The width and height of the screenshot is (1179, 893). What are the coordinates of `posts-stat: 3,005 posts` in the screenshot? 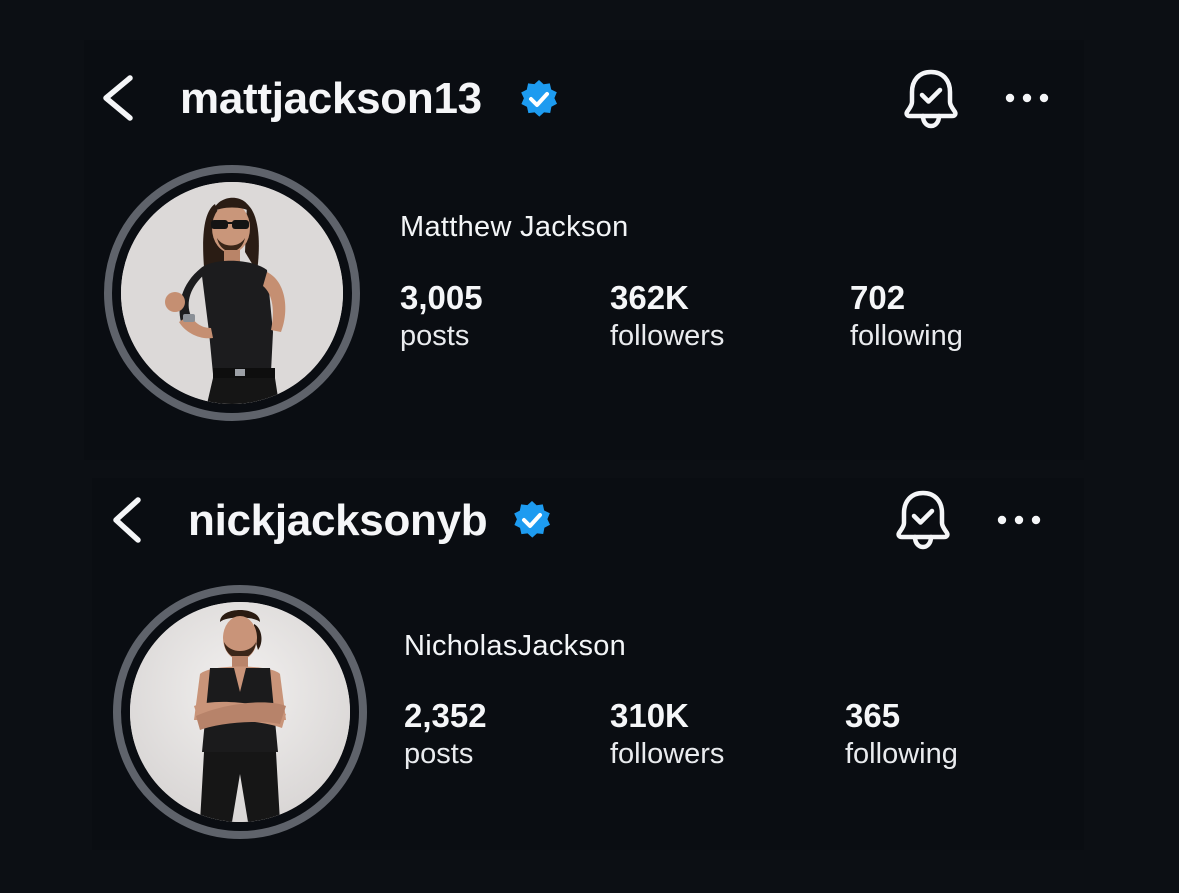 It's located at (441, 316).